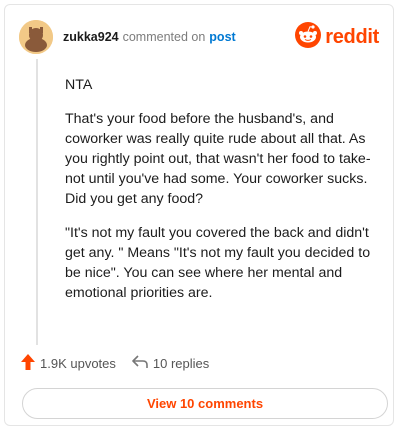  I want to click on upvote-button: 1.9K upvotes, so click(68, 363).